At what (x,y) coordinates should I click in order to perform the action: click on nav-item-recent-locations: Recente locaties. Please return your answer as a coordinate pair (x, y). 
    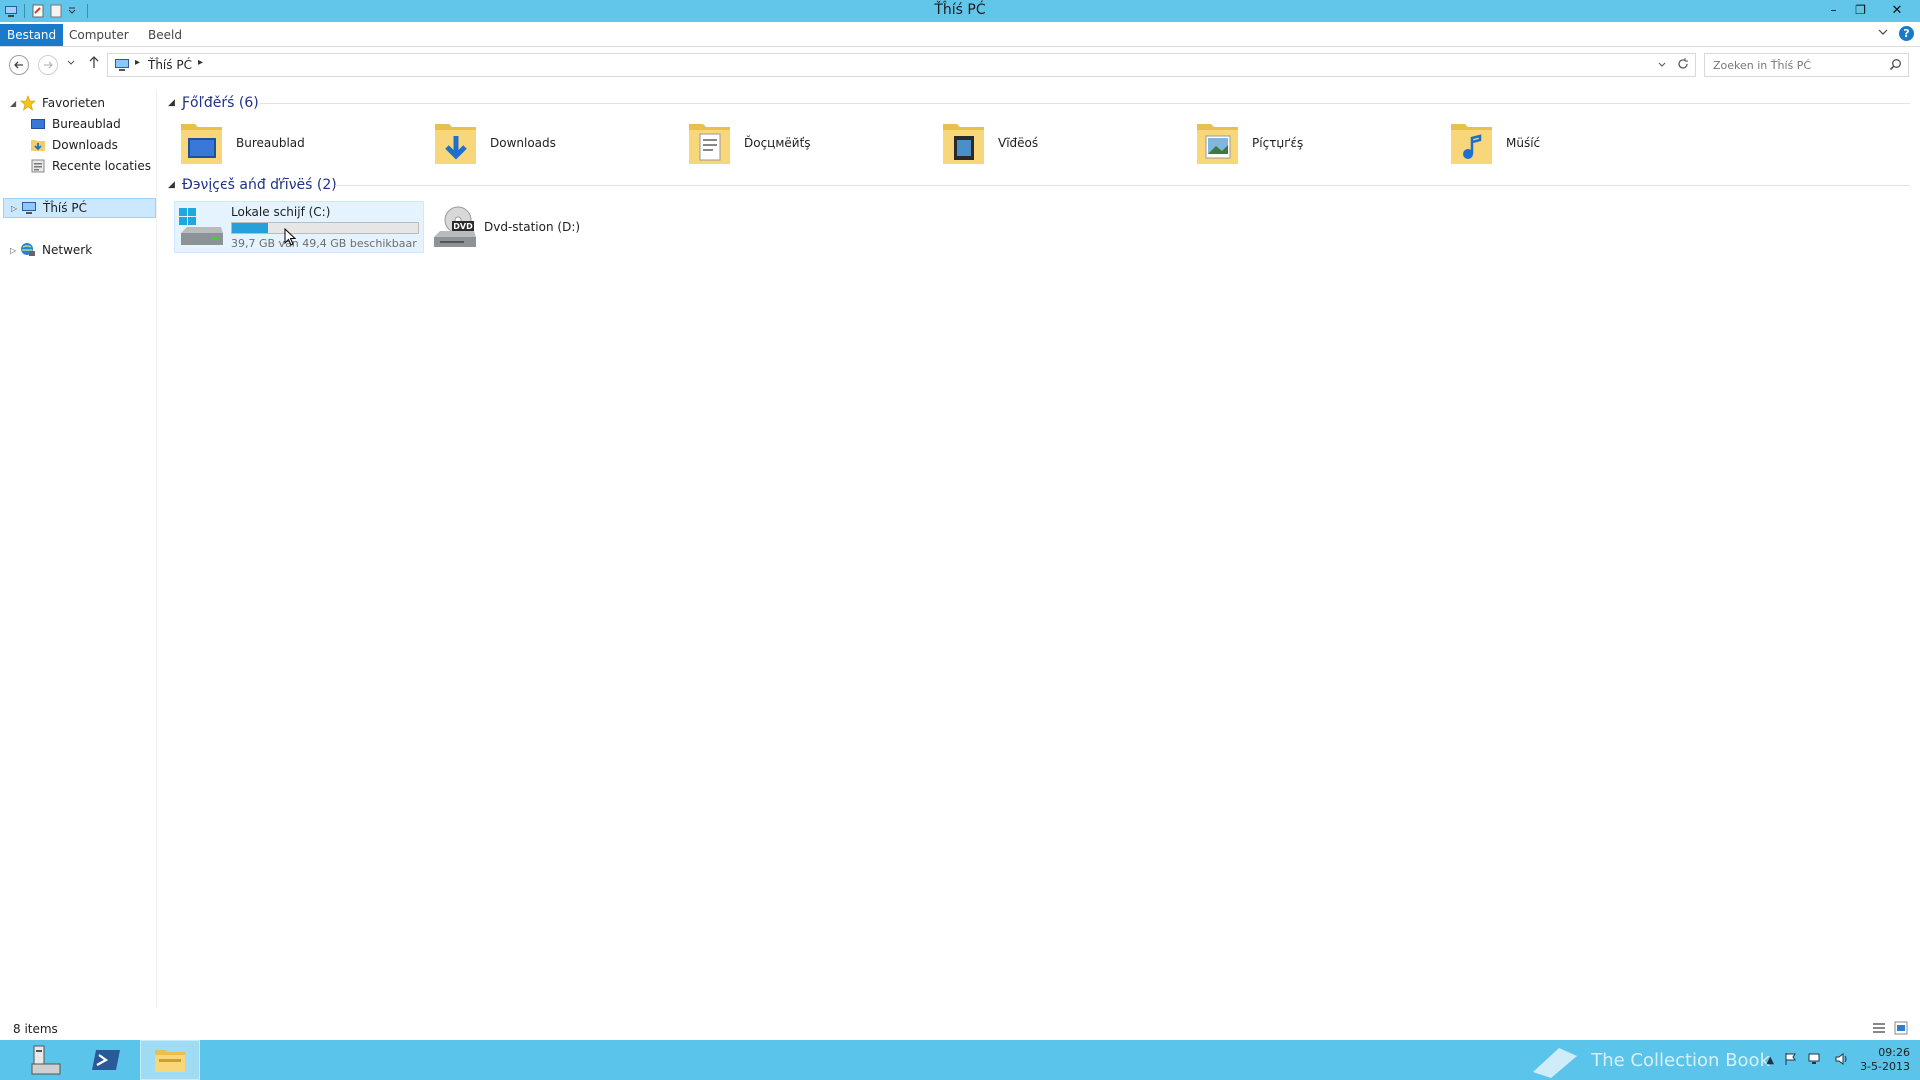
    Looking at the image, I should click on (90, 166).